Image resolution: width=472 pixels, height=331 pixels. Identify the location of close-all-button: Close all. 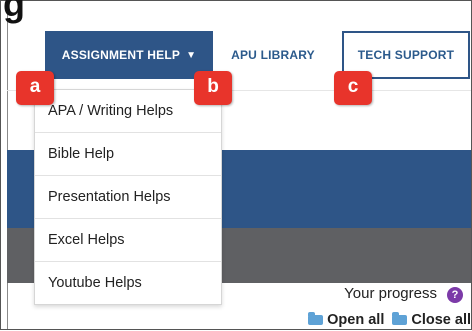
(431, 320).